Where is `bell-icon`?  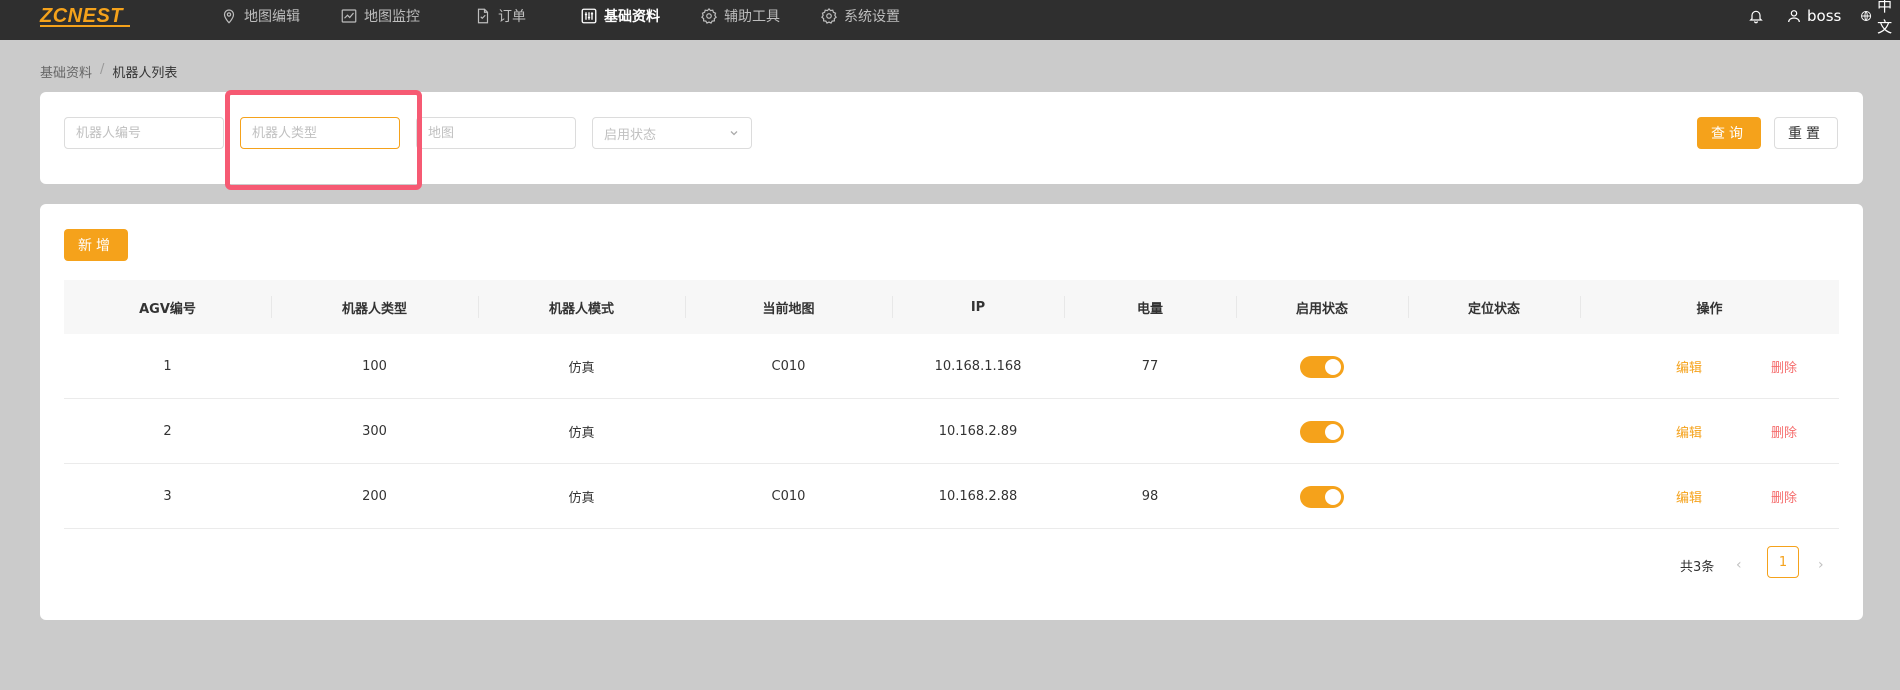
bell-icon is located at coordinates (1756, 17).